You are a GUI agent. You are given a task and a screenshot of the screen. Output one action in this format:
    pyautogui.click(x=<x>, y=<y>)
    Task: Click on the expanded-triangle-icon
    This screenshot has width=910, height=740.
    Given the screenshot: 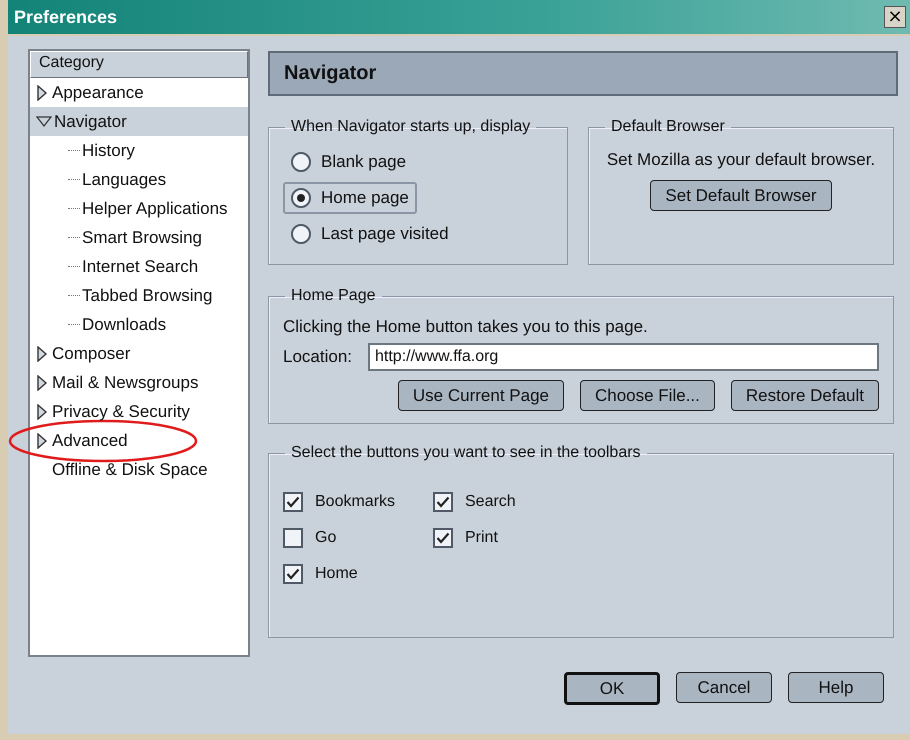 What is the action you would take?
    pyautogui.click(x=44, y=122)
    